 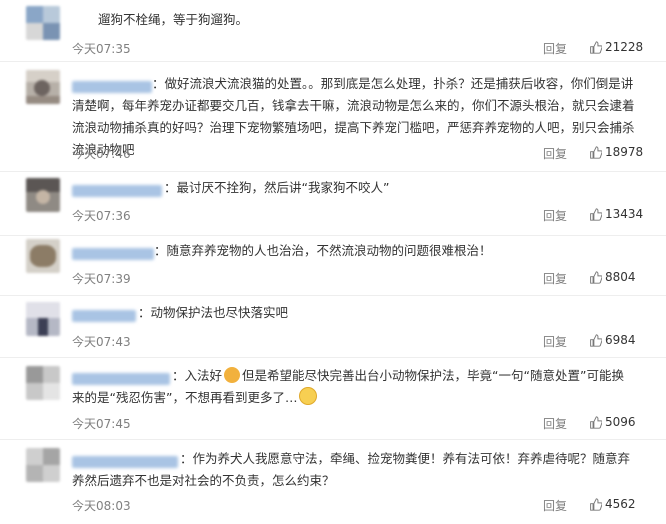 I want to click on like-button: 5096, so click(x=612, y=422).